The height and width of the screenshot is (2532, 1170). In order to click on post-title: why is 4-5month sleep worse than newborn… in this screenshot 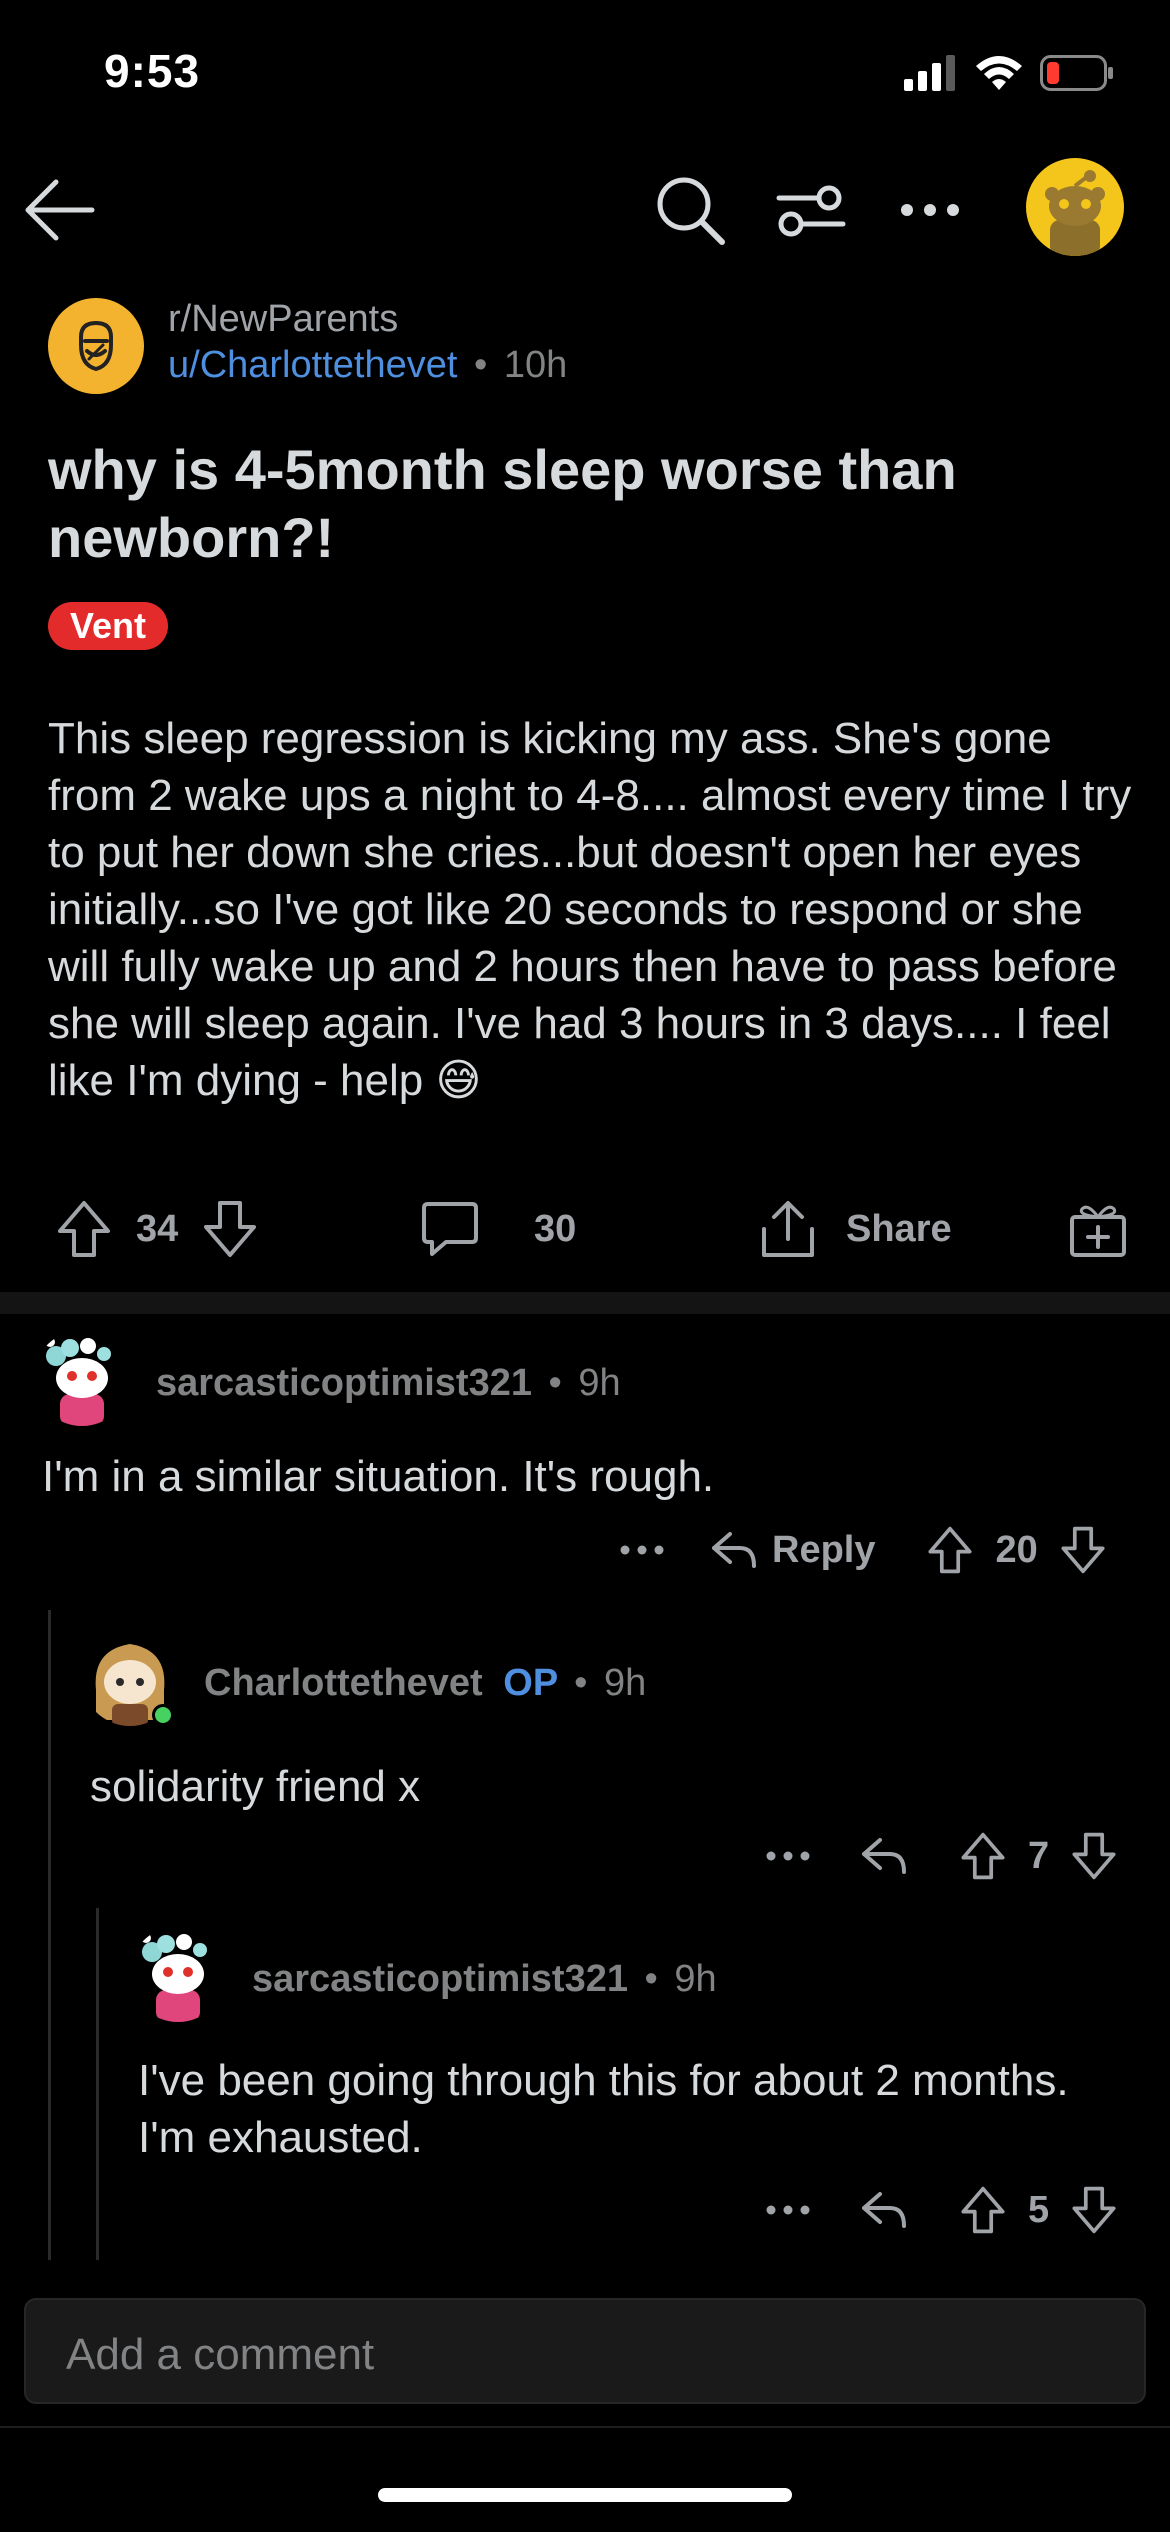, I will do `click(502, 503)`.